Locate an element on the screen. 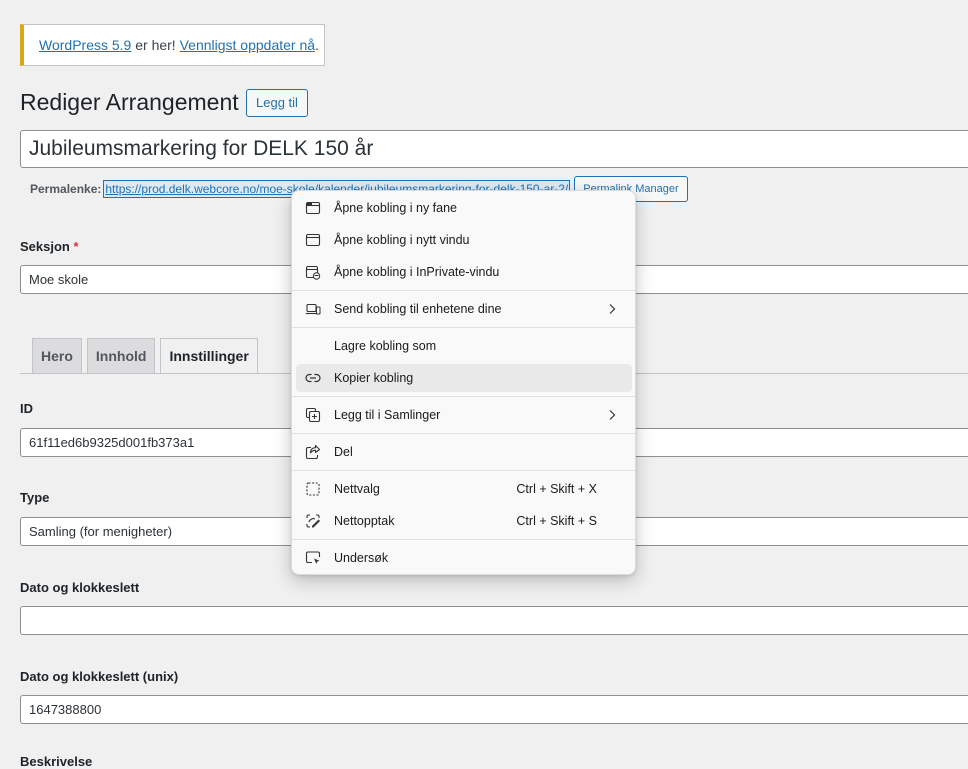 The image size is (968, 769). date-time-unix-label: Dato og klokkeslett (unix) is located at coordinates (99, 676).